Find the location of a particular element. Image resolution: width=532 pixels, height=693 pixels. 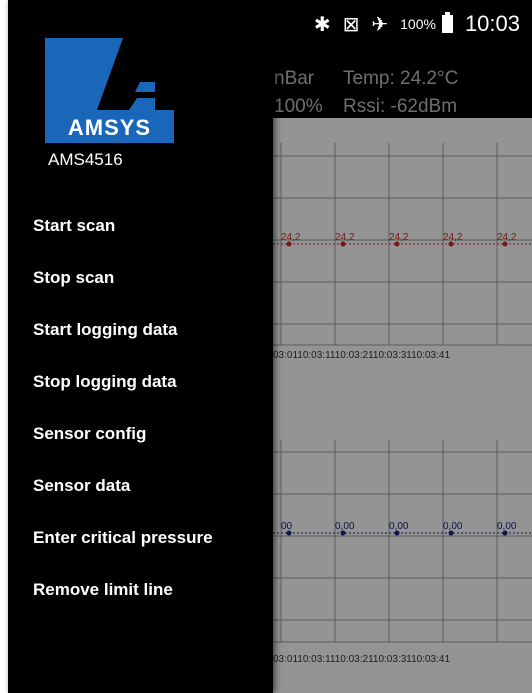

menu-start-scan: Start scan is located at coordinates (140, 226).